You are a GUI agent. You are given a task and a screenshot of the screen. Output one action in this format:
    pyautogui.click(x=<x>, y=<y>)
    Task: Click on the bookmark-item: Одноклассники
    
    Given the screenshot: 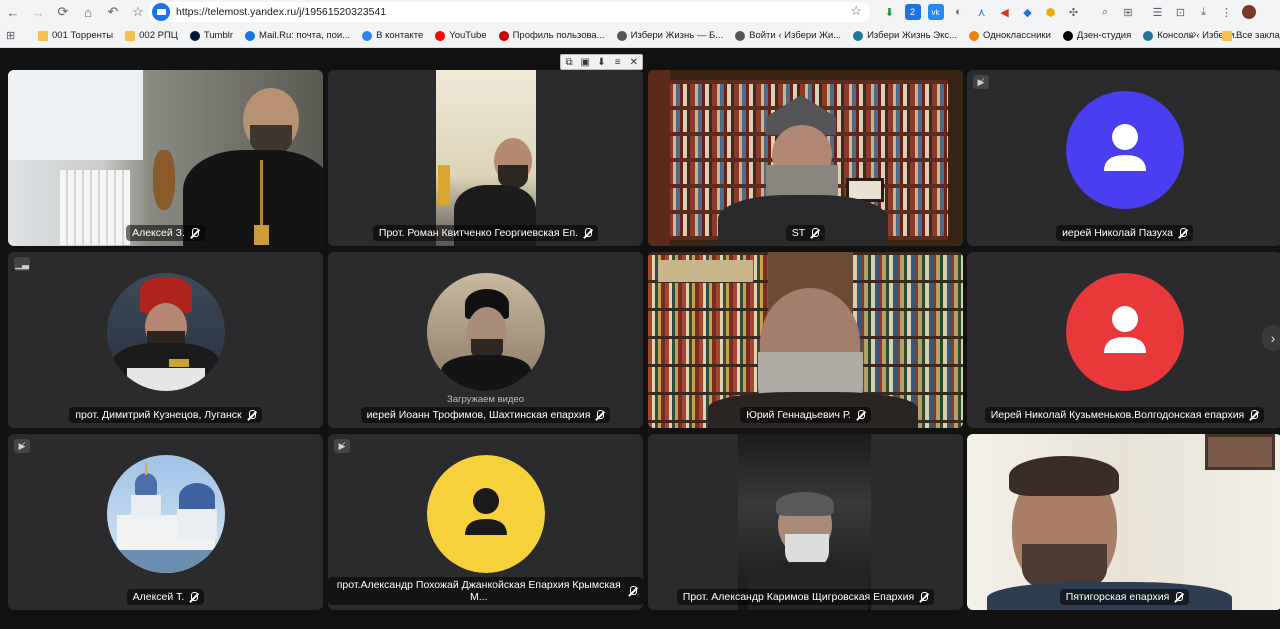 What is the action you would take?
    pyautogui.click(x=1010, y=35)
    